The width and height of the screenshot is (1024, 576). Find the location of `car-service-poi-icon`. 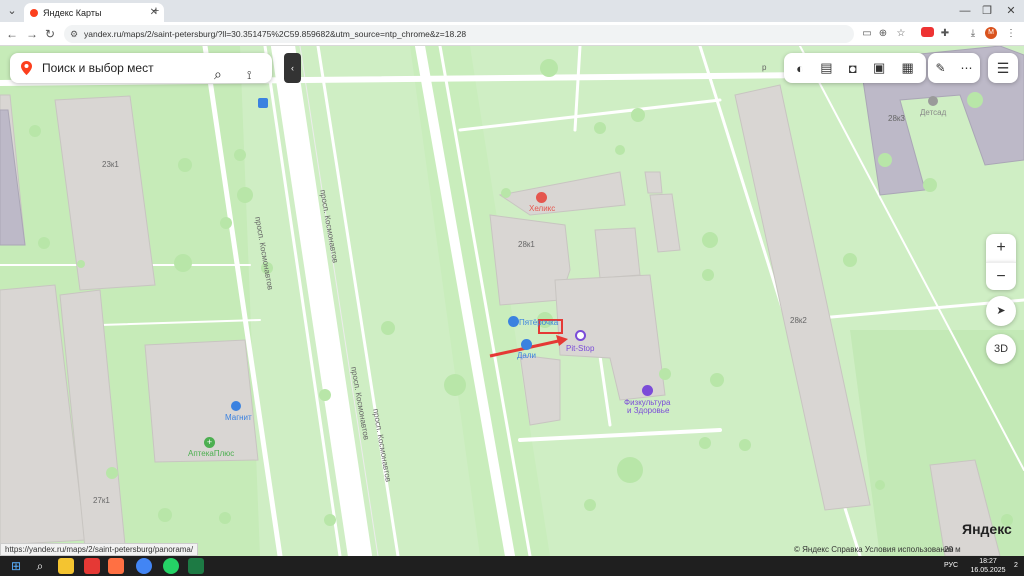

car-service-poi-icon is located at coordinates (580, 335).